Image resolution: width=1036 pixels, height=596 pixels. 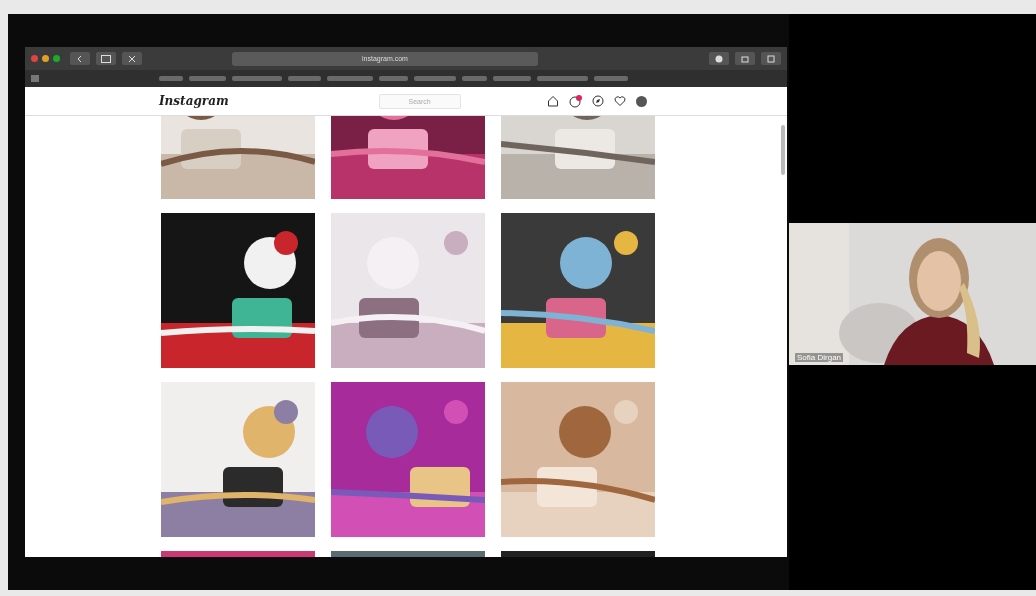 I want to click on home-icon, so click(x=552, y=101).